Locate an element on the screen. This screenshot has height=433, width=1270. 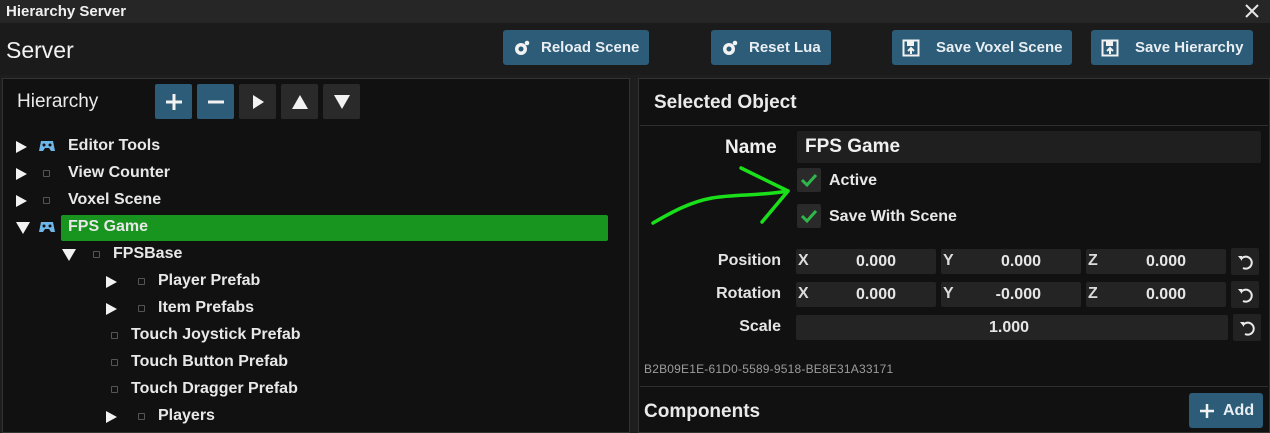
active-label: Active is located at coordinates (853, 180).